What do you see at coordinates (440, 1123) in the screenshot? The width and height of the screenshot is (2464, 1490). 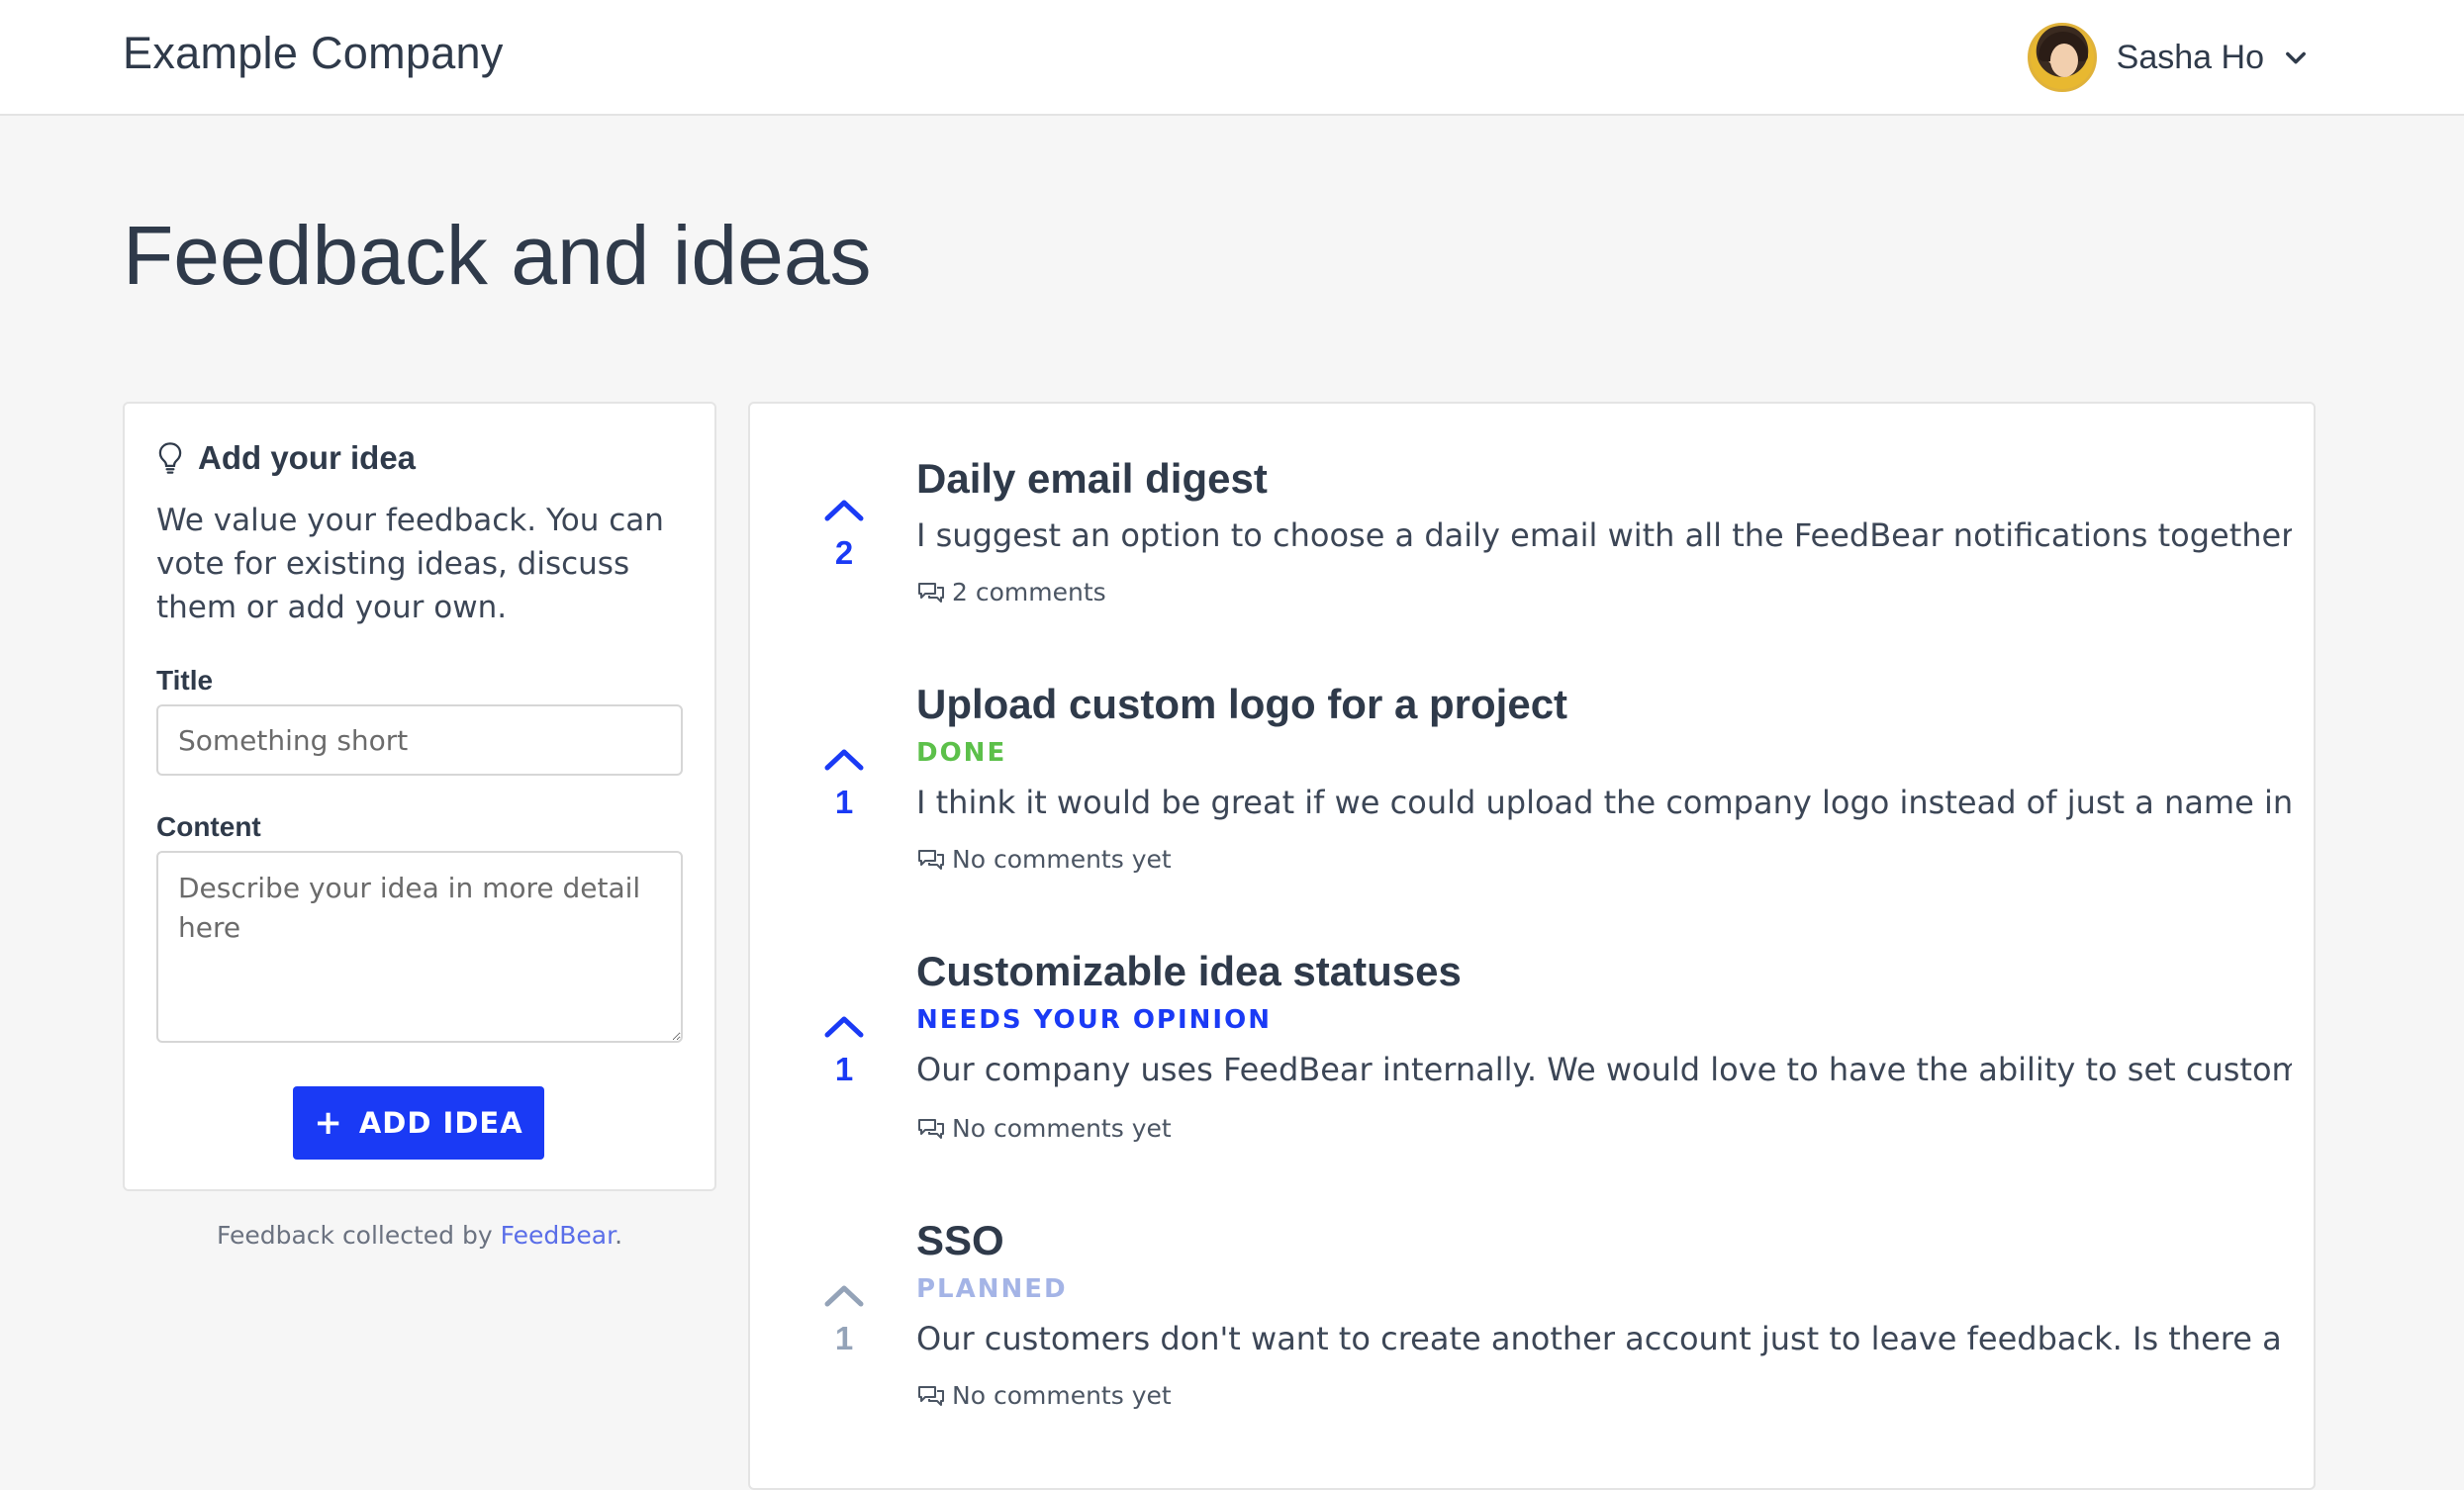 I see `add-idea-button-label: ADD IDEA` at bounding box center [440, 1123].